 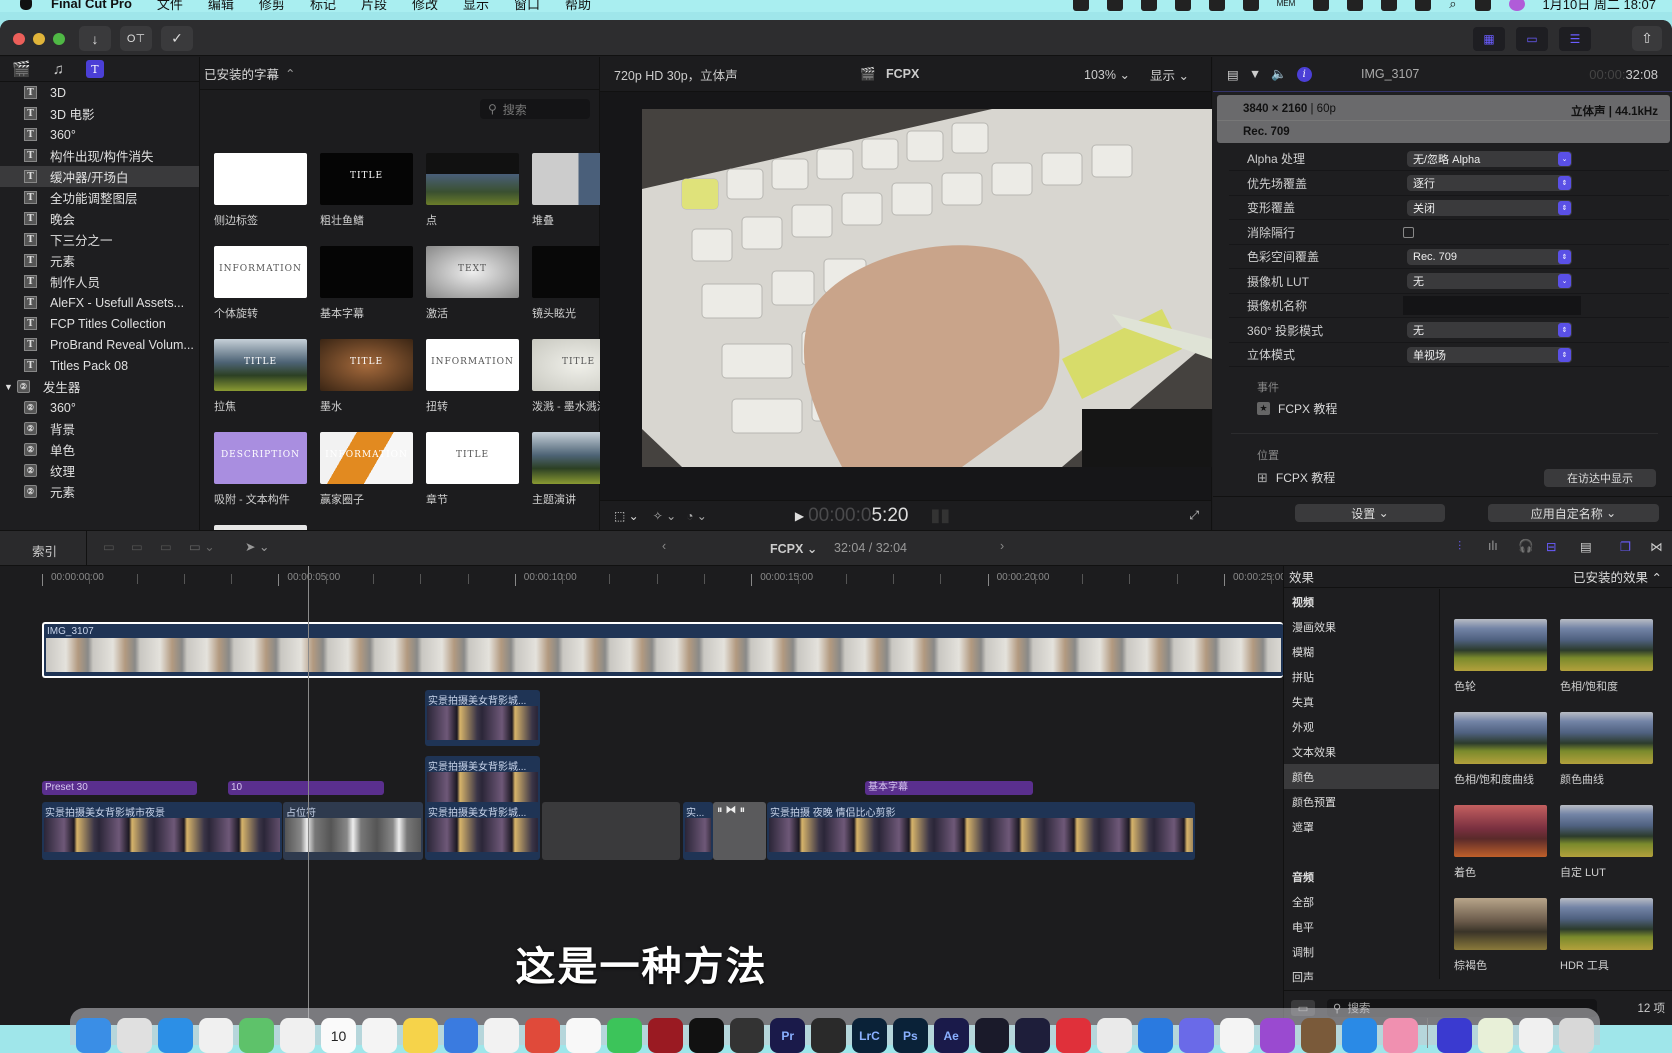 What do you see at coordinates (99, 281) in the screenshot?
I see `sidebar-item: T 制作人员` at bounding box center [99, 281].